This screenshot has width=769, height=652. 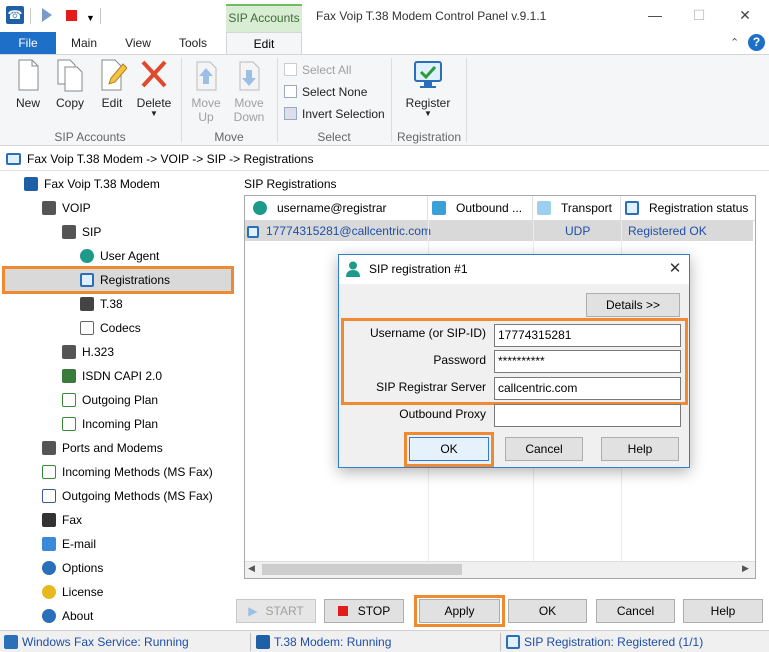 What do you see at coordinates (442, 414) in the screenshot?
I see `outbound-proxy-label: Outbound Proxy` at bounding box center [442, 414].